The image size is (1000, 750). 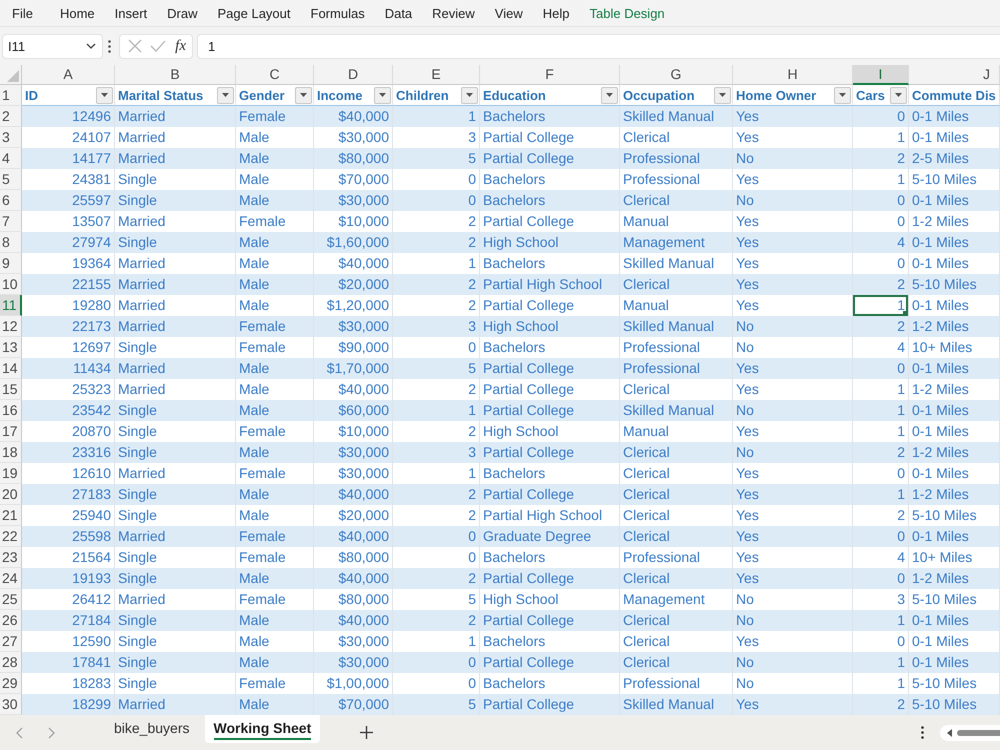 What do you see at coordinates (11, 473) in the screenshot?
I see `row-number: 19` at bounding box center [11, 473].